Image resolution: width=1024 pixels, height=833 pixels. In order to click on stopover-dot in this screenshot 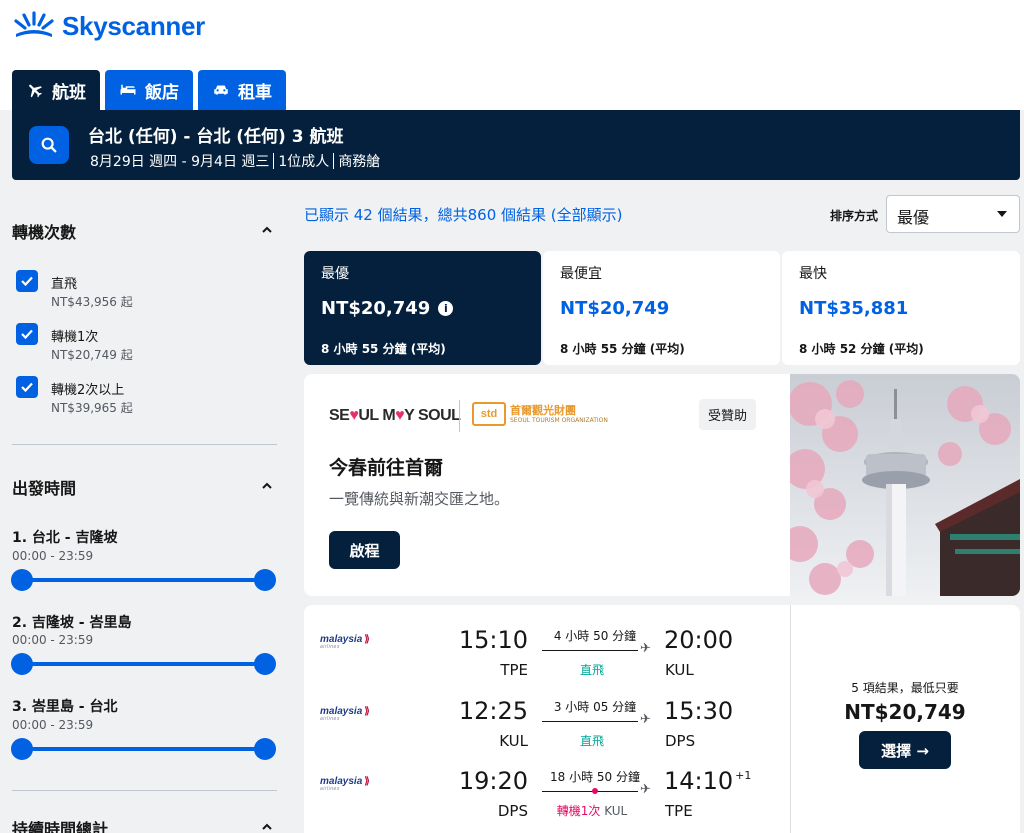, I will do `click(595, 791)`.